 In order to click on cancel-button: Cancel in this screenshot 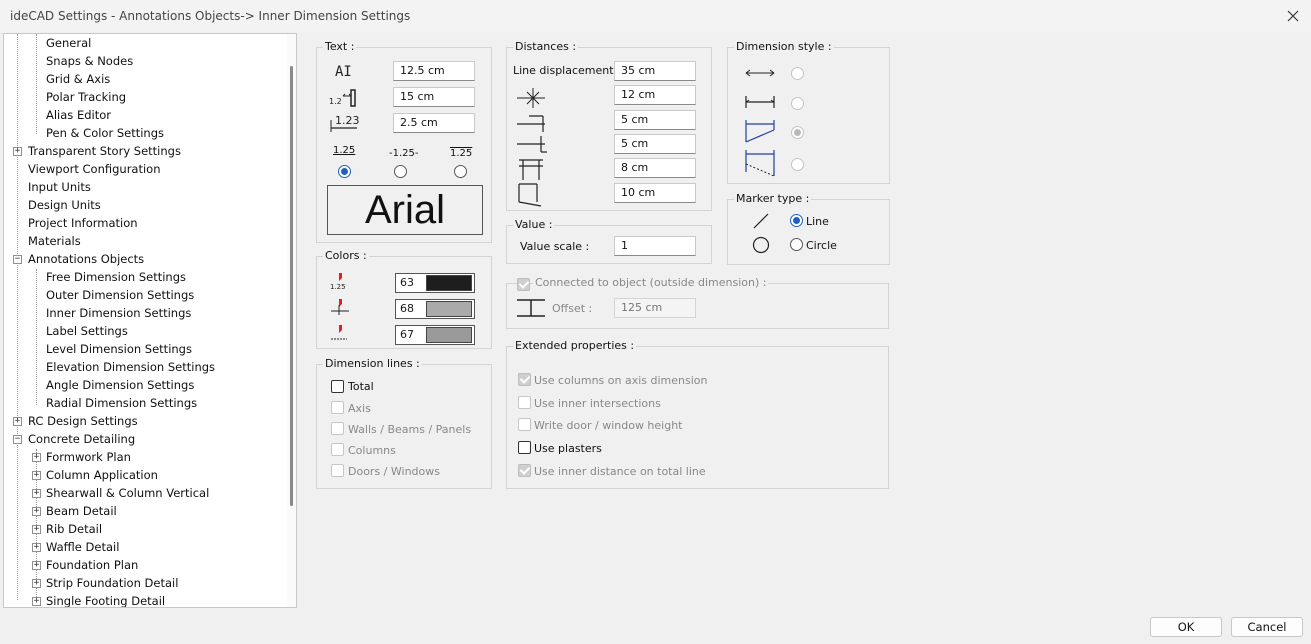, I will do `click(1267, 627)`.